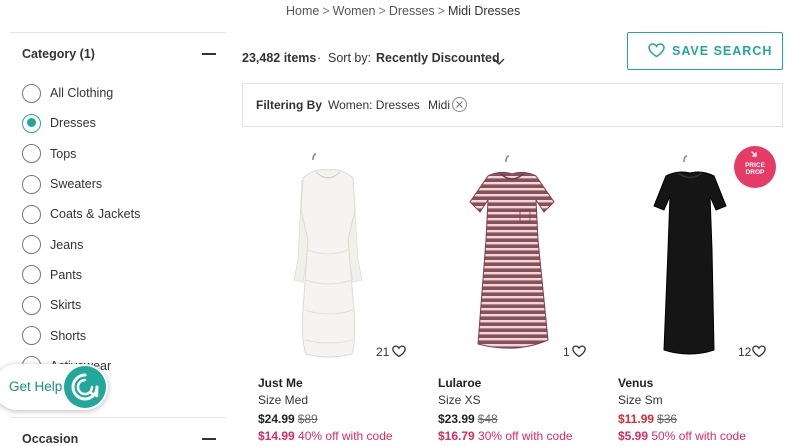  What do you see at coordinates (280, 383) in the screenshot?
I see `product-brand: Just Me` at bounding box center [280, 383].